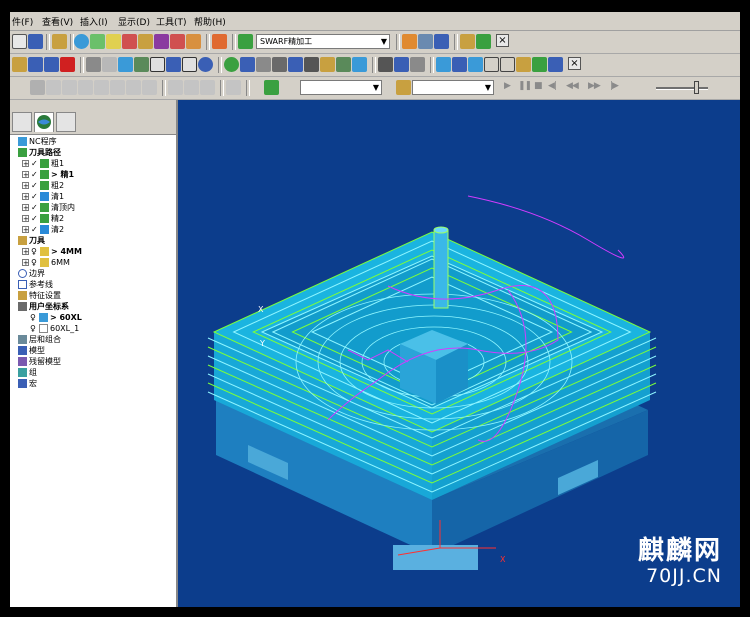 Image resolution: width=750 pixels, height=617 pixels. What do you see at coordinates (341, 87) in the screenshot?
I see `sim-toolpath-select: ▼` at bounding box center [341, 87].